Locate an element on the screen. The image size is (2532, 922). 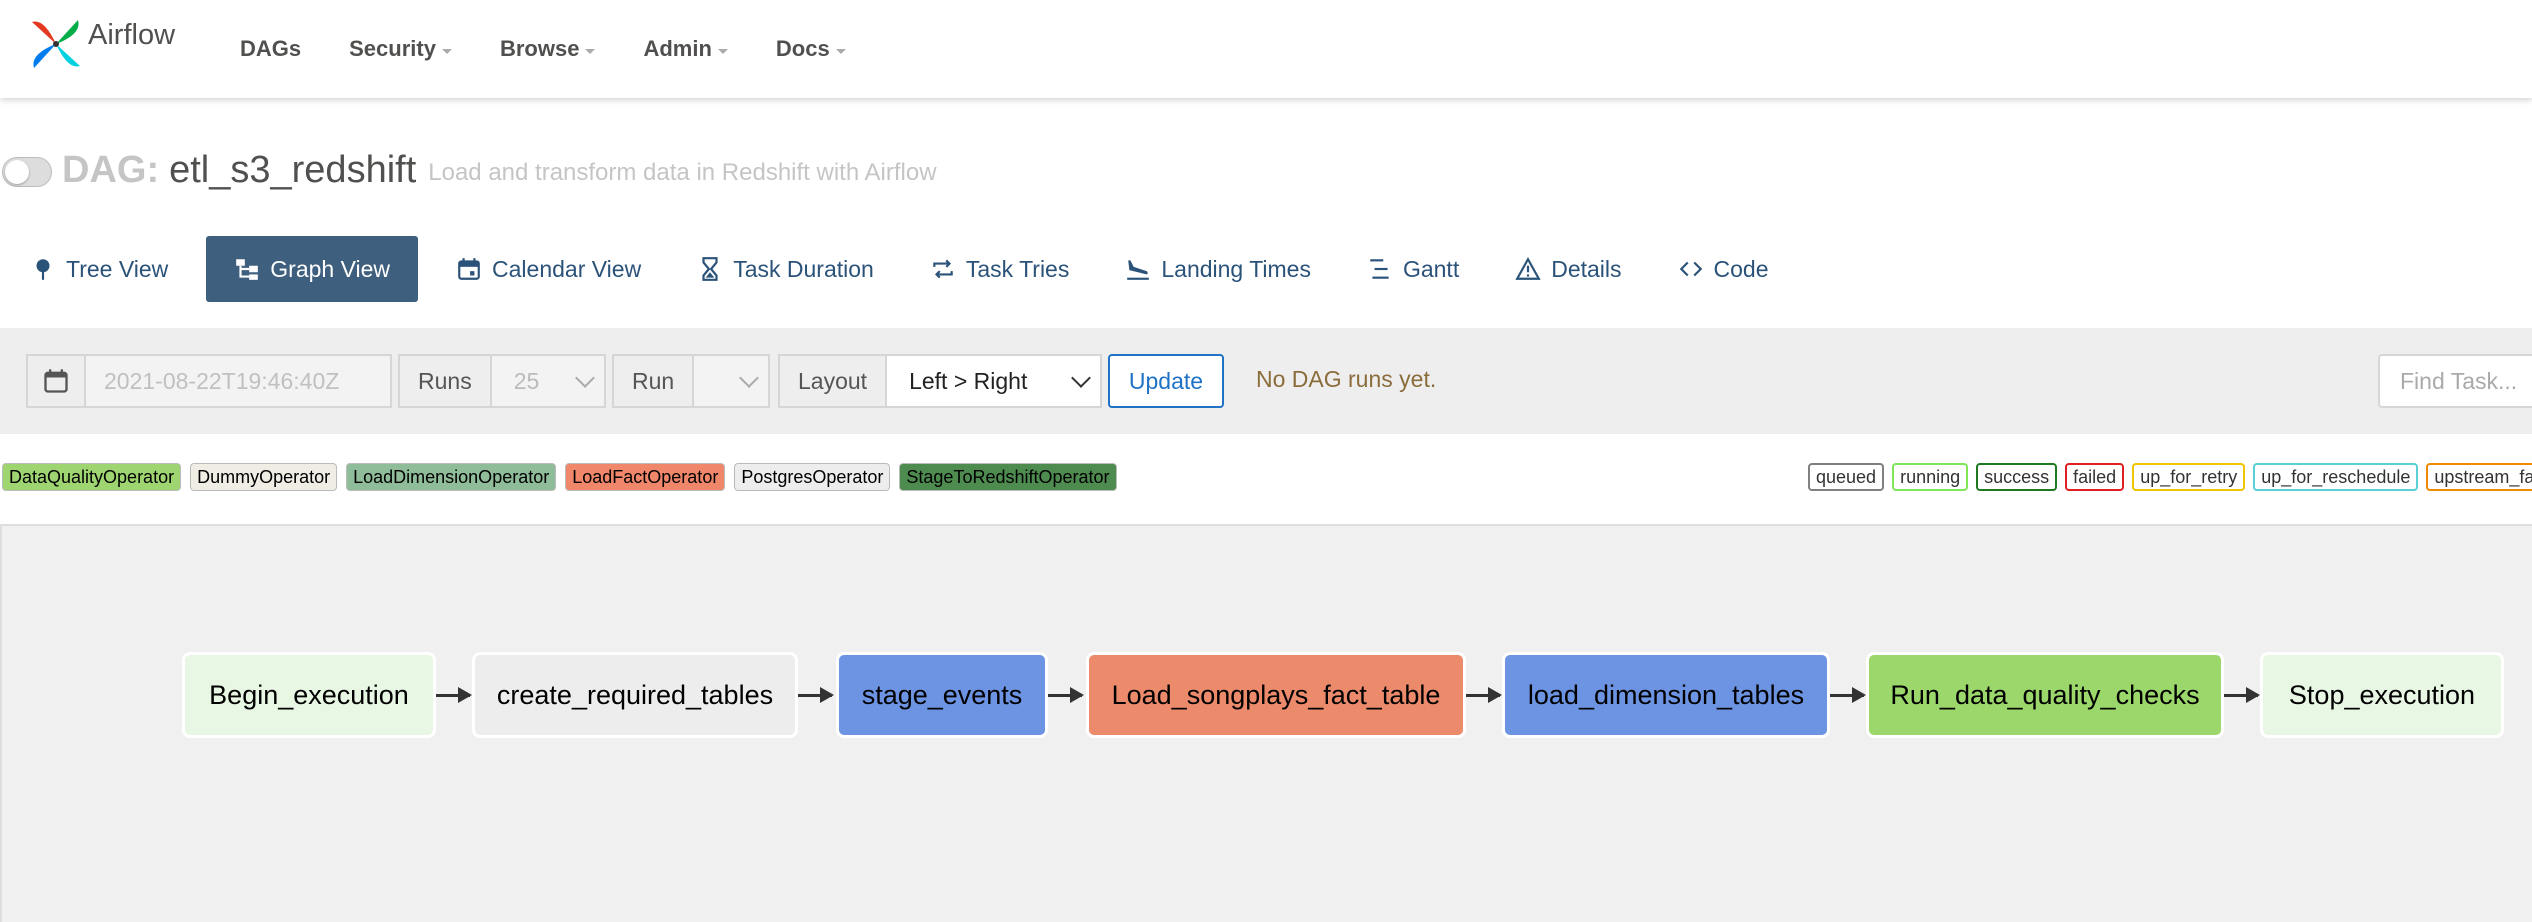
nav-security-dropdown: Security is located at coordinates (400, 49).